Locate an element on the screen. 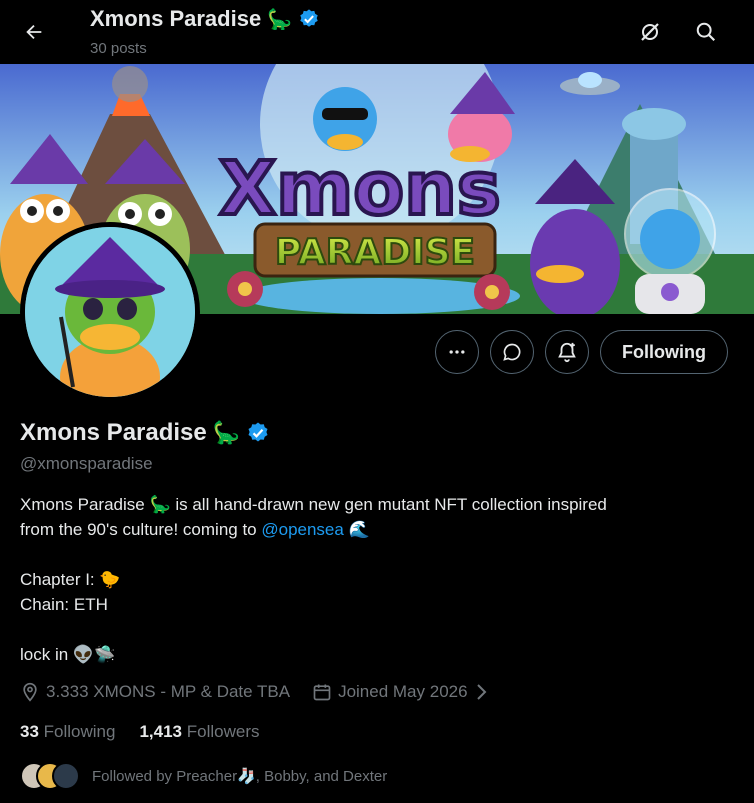 Image resolution: width=754 pixels, height=803 pixels. bio-line: Chain: ETH is located at coordinates (64, 604).